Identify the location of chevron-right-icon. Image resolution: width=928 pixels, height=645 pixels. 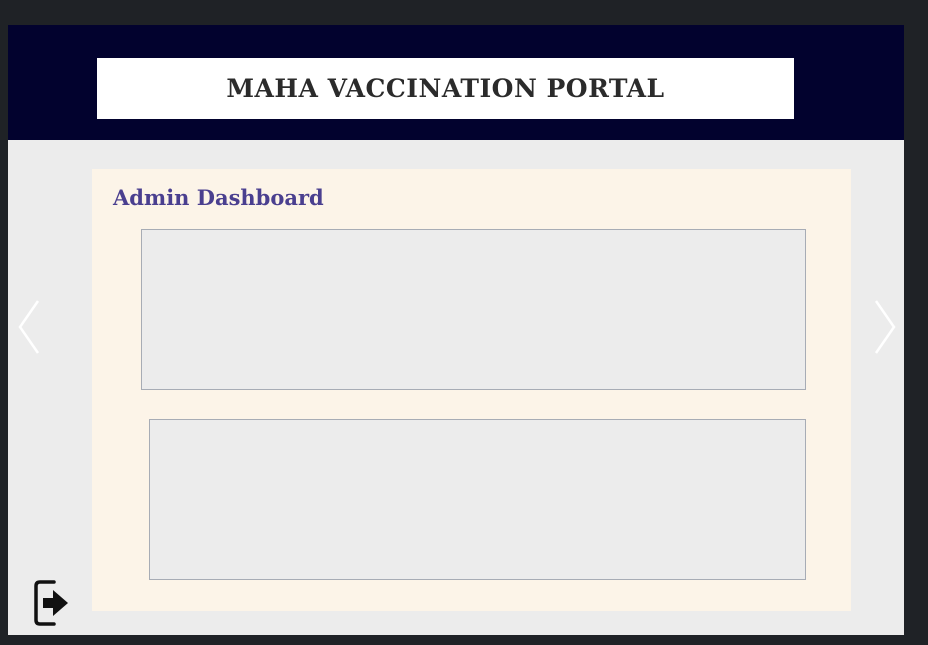
(885, 327).